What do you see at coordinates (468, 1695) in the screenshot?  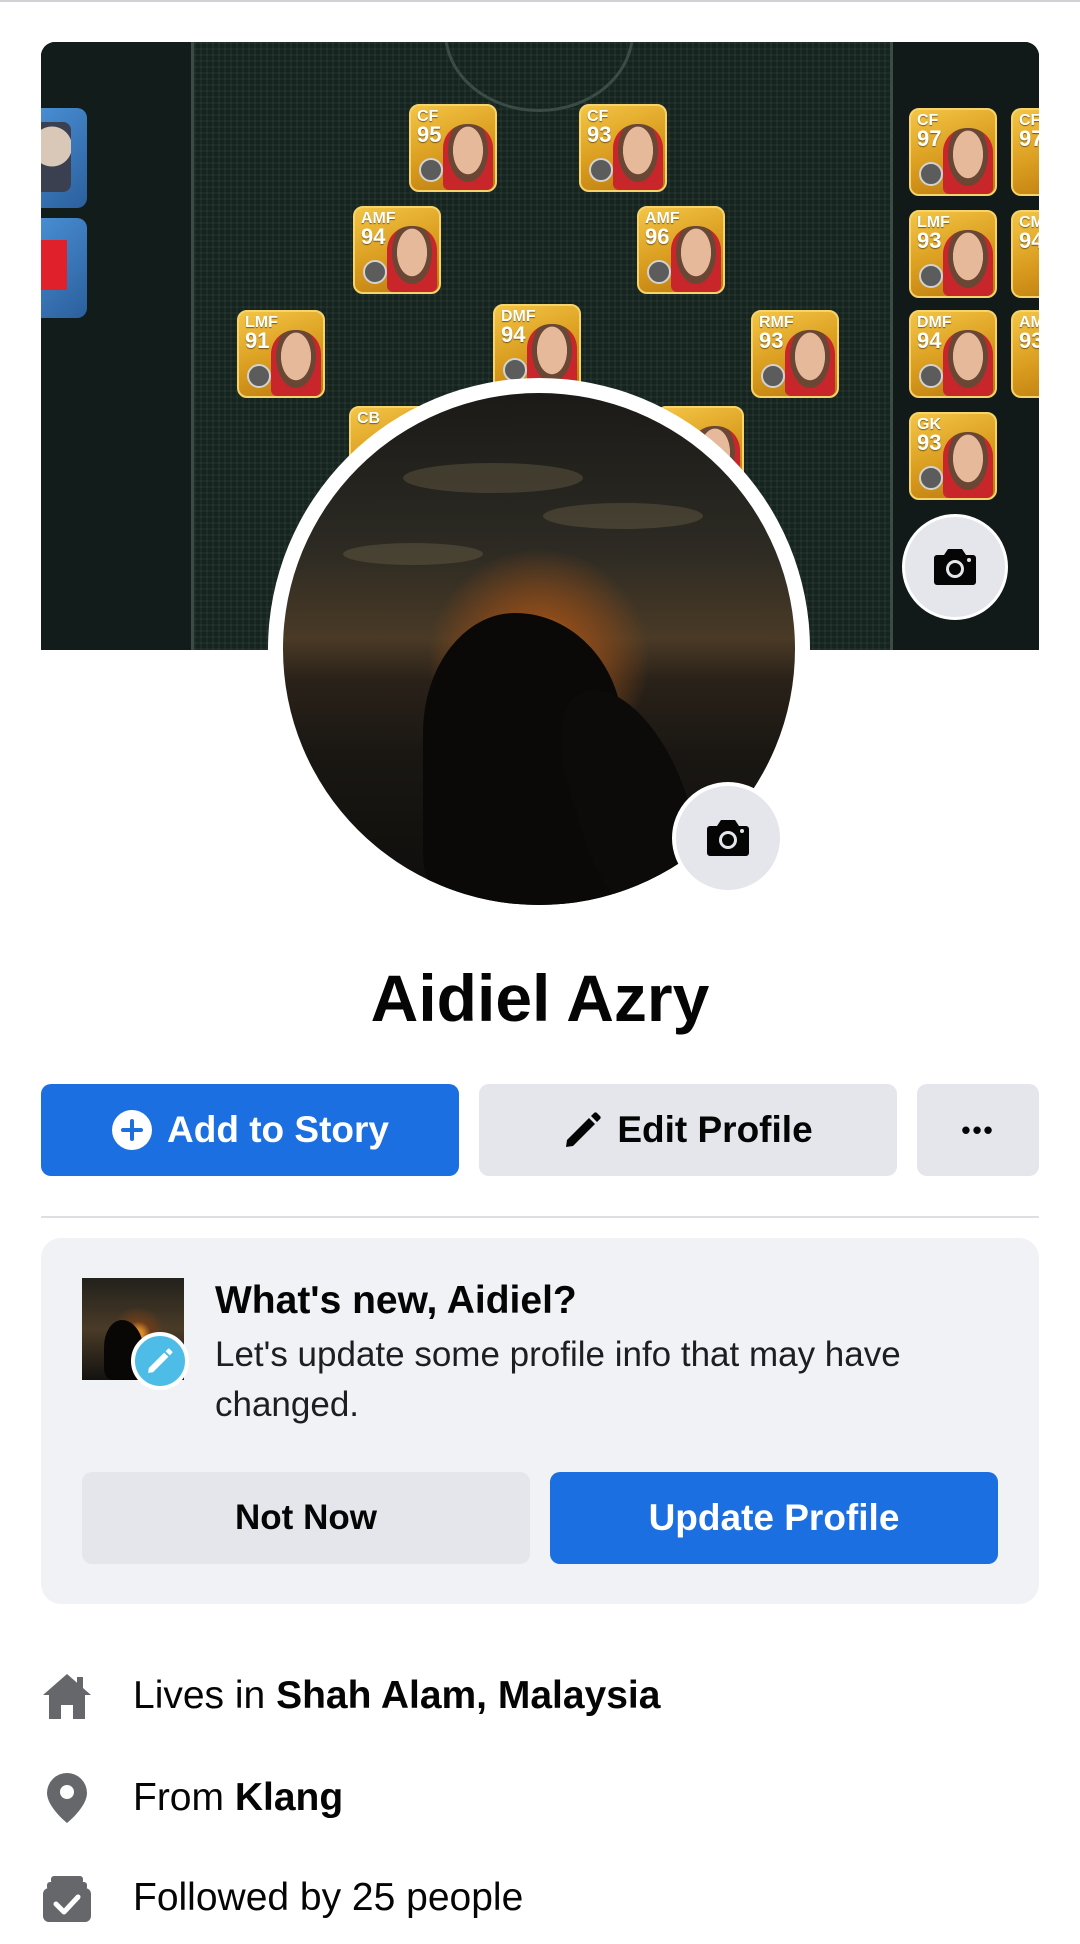 I see `lives-in-location: Shah Alam, Malaysia` at bounding box center [468, 1695].